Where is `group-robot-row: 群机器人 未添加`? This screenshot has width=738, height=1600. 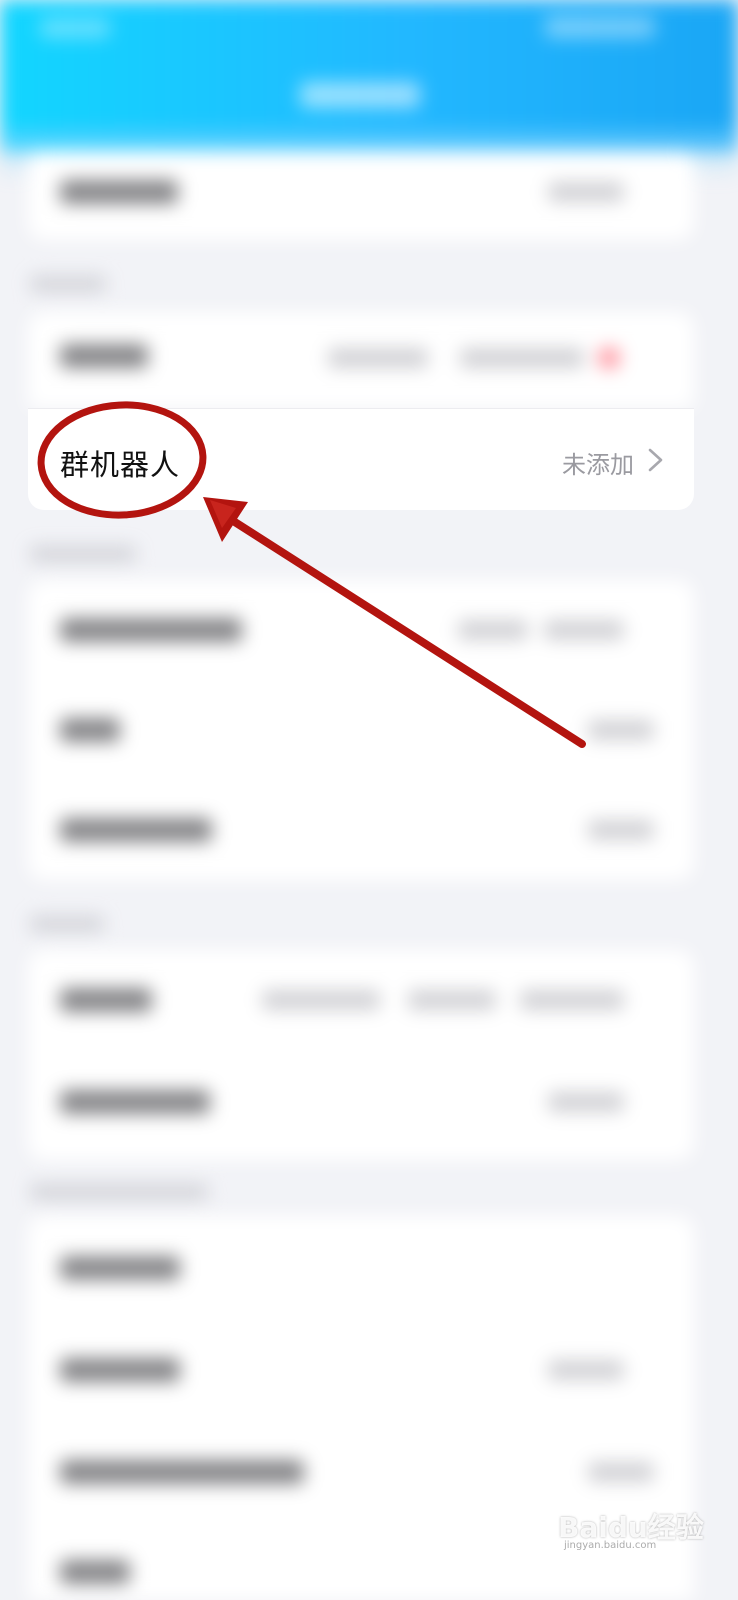
group-robot-row: 群机器人 未添加 is located at coordinates (361, 459).